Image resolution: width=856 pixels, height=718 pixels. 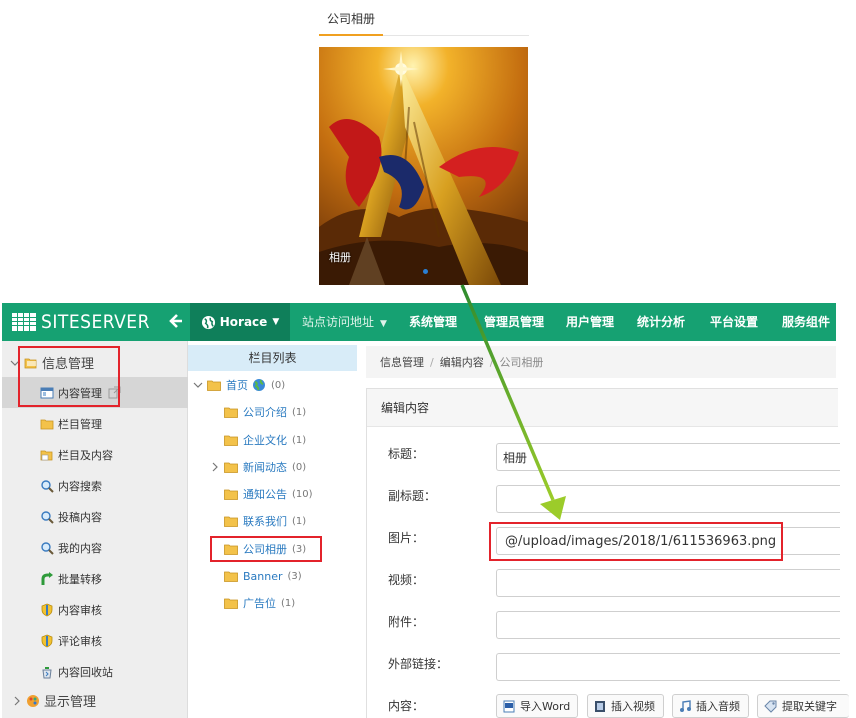 What do you see at coordinates (47, 578) in the screenshot?
I see `redirect-arrow-icon` at bounding box center [47, 578].